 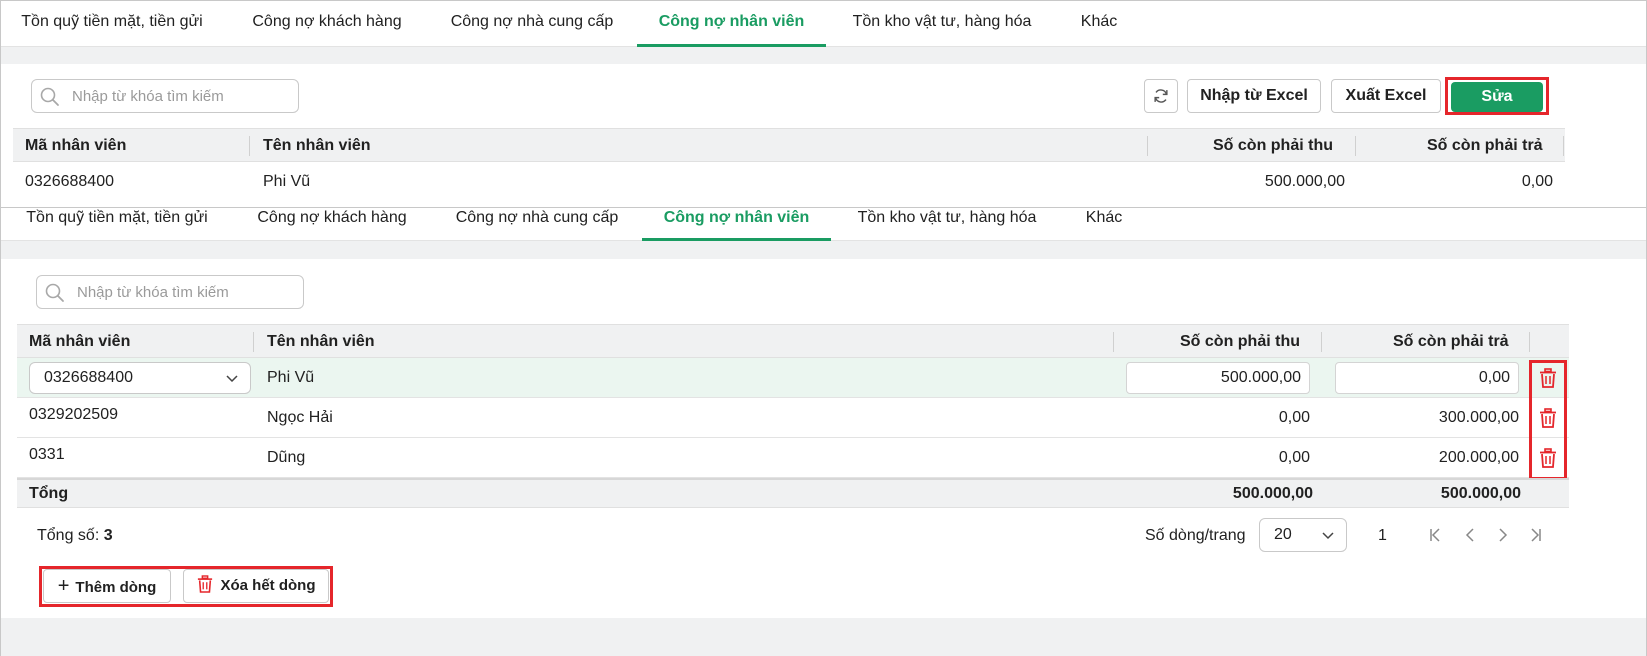 What do you see at coordinates (1195, 535) in the screenshot?
I see `page-size-label: Số dòng/trang` at bounding box center [1195, 535].